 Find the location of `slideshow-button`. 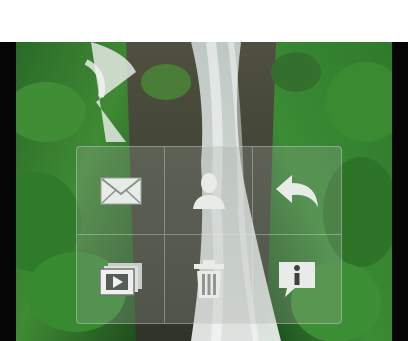

slideshow-button is located at coordinates (121, 279).